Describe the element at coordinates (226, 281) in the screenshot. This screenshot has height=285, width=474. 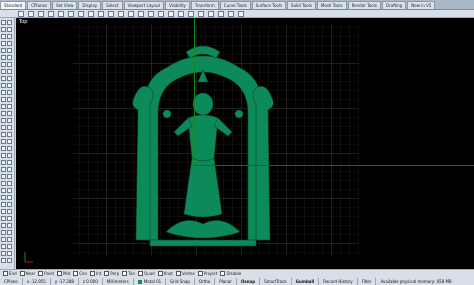
I see `planar-toggle: Planar` at that location.